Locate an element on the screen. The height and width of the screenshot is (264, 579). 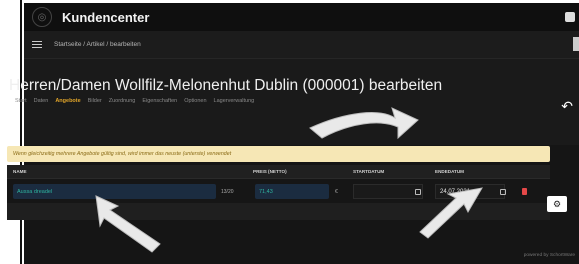
tab-start: Start is located at coordinates (21, 101).